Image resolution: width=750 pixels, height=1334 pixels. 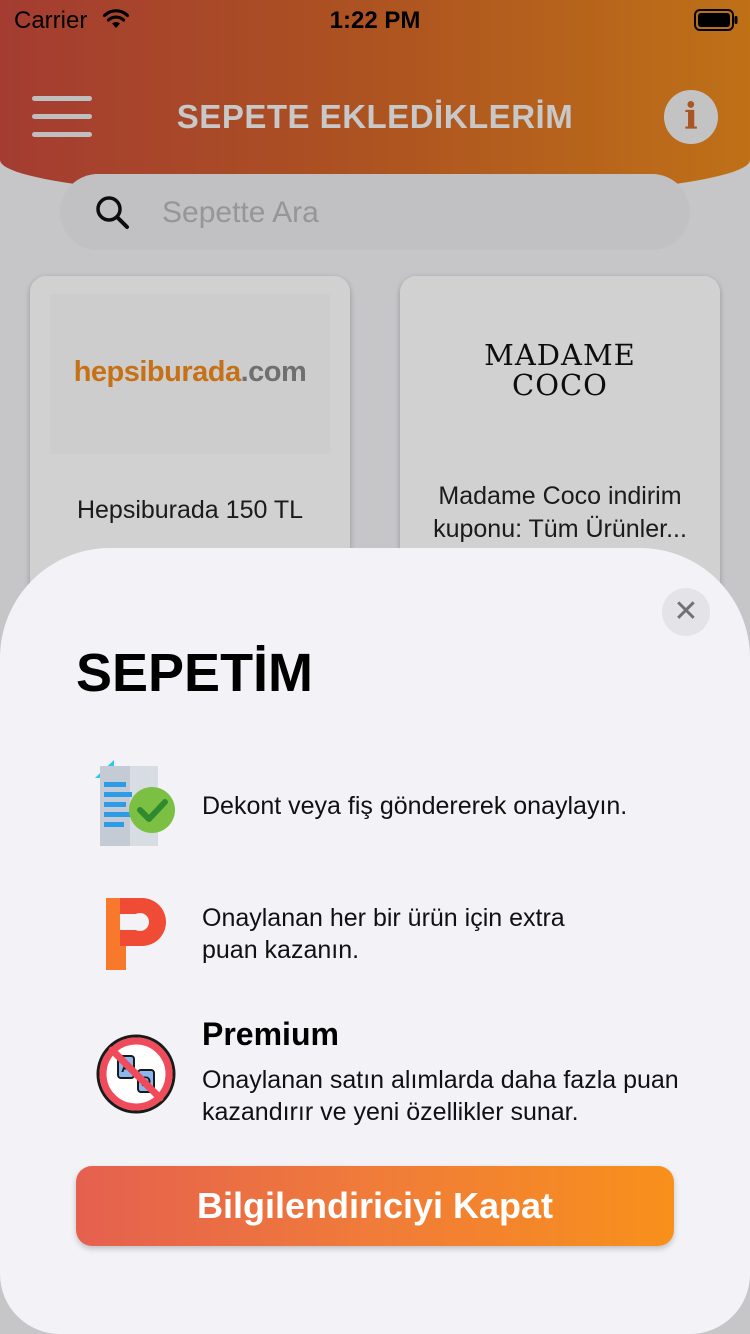 I want to click on no-ads-icon: A D, so click(x=136, y=1074).